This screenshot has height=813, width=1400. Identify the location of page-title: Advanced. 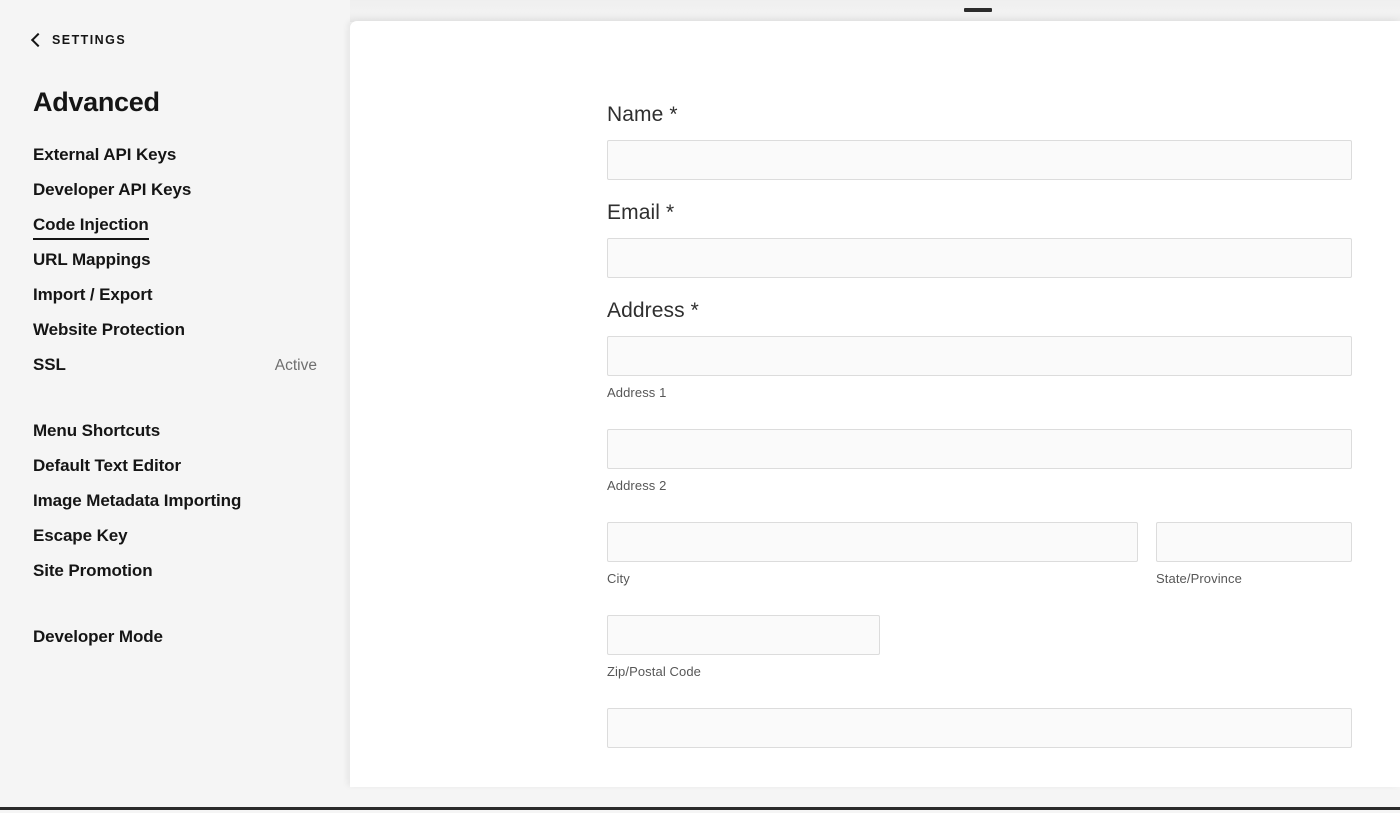
(96, 102).